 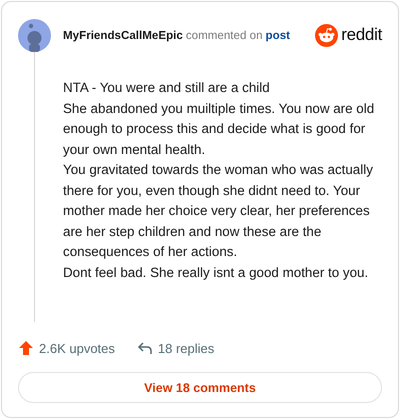 What do you see at coordinates (216, 273) in the screenshot?
I see `comment-text: Dont feel bad. She really isnt a good mother to you.` at bounding box center [216, 273].